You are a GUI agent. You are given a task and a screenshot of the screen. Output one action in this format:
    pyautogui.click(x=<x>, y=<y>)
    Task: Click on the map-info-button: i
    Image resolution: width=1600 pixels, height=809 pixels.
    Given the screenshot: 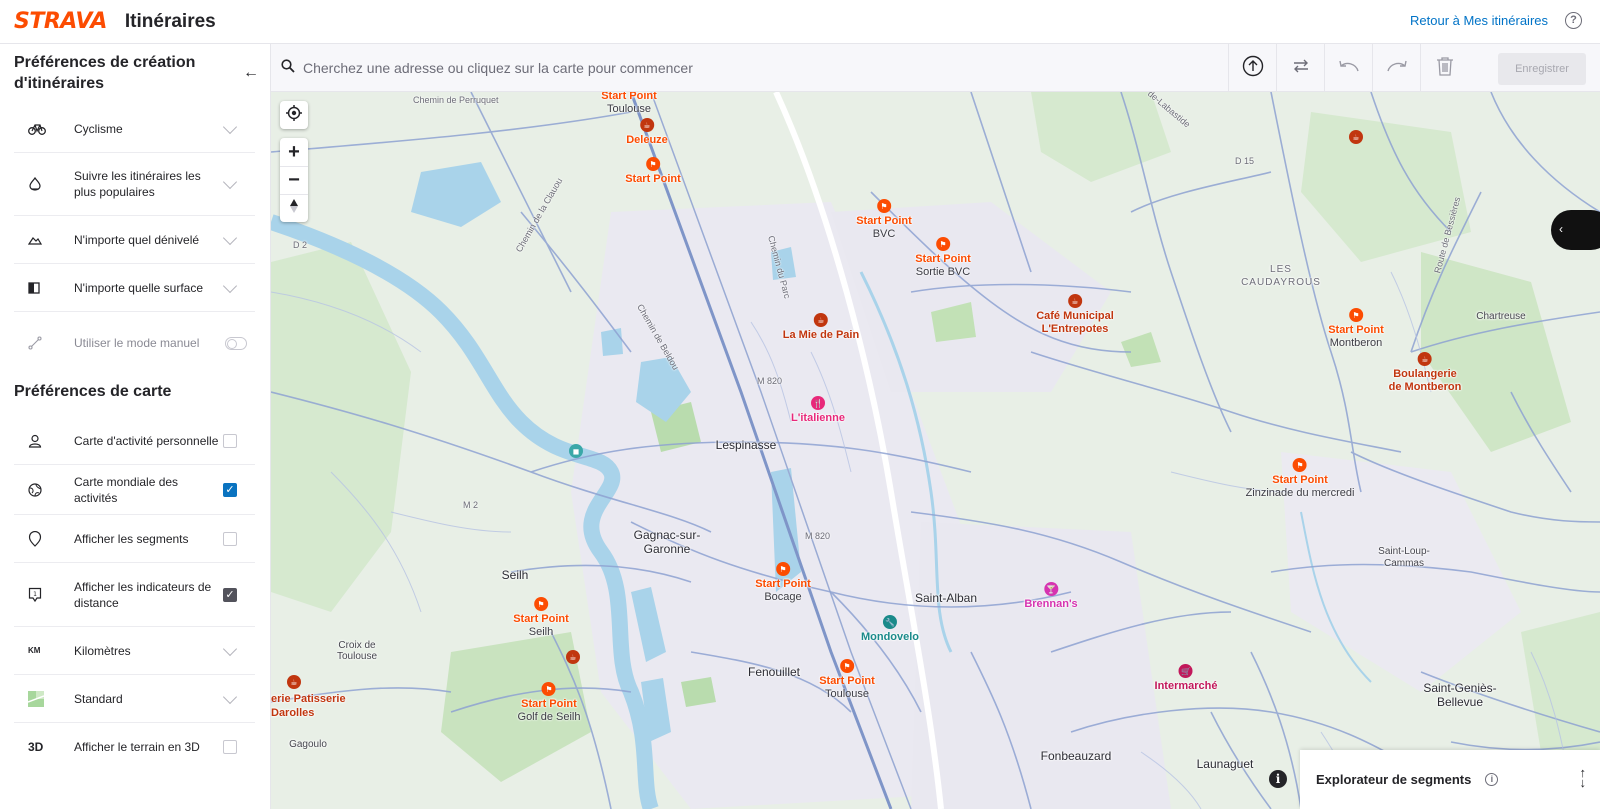 What is the action you would take?
    pyautogui.click(x=1278, y=779)
    